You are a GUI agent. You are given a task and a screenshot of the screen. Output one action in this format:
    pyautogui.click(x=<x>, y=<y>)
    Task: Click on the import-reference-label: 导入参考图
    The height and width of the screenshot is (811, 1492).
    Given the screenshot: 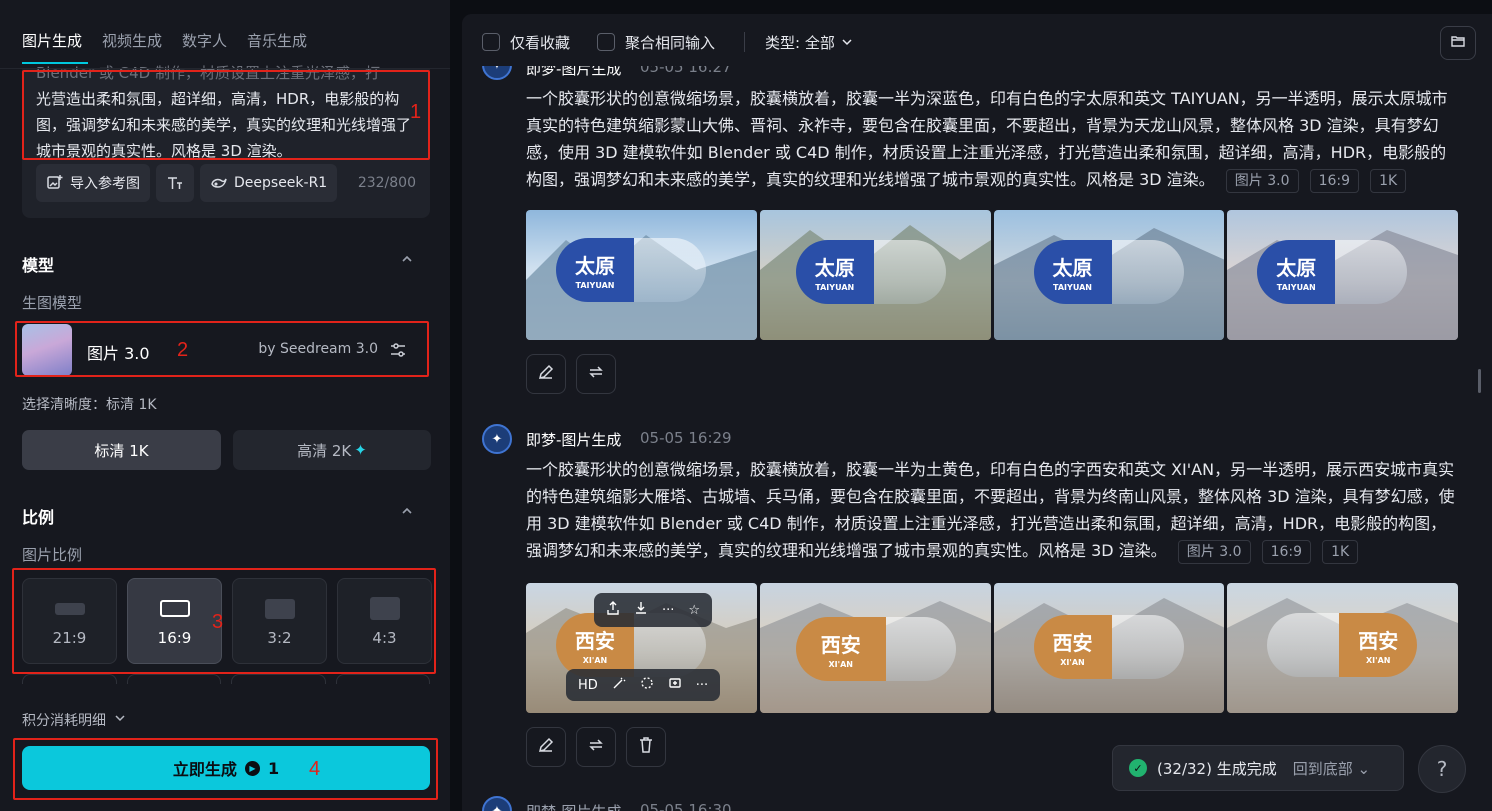 What is the action you would take?
    pyautogui.click(x=105, y=184)
    